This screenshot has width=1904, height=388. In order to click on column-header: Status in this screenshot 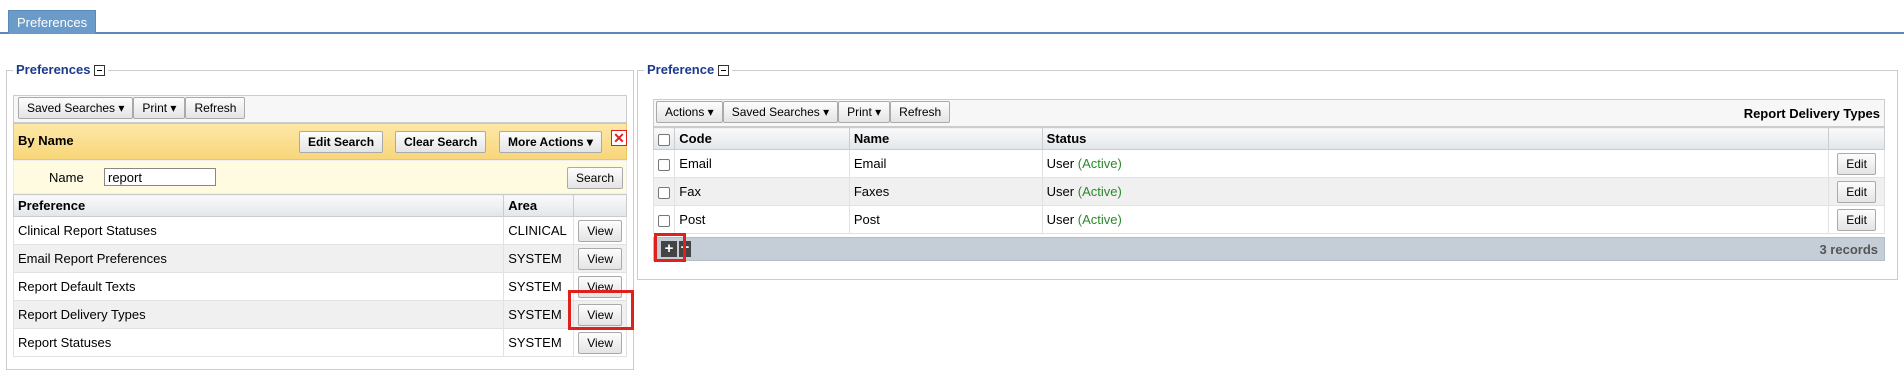, I will do `click(1435, 138)`.